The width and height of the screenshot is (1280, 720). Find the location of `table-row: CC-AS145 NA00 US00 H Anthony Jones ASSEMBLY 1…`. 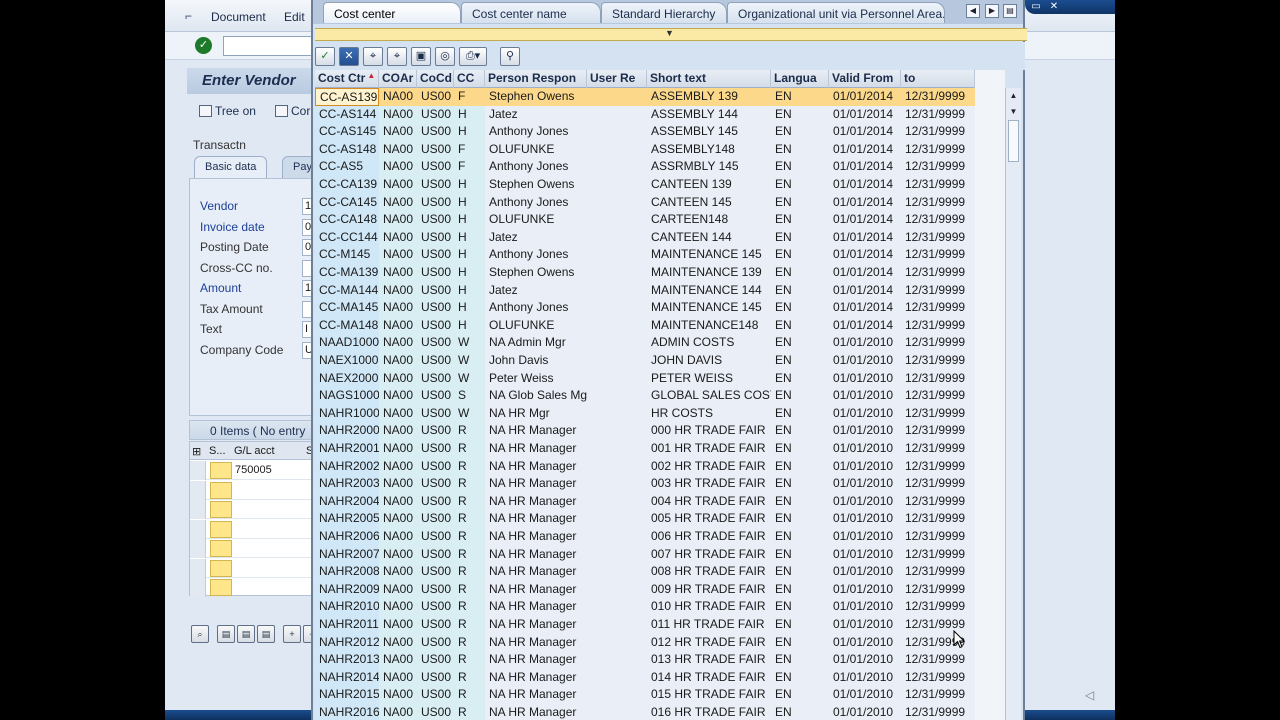

table-row: CC-AS145 NA00 US00 H Anthony Jones ASSEMBLY 1… is located at coordinates (645, 132).